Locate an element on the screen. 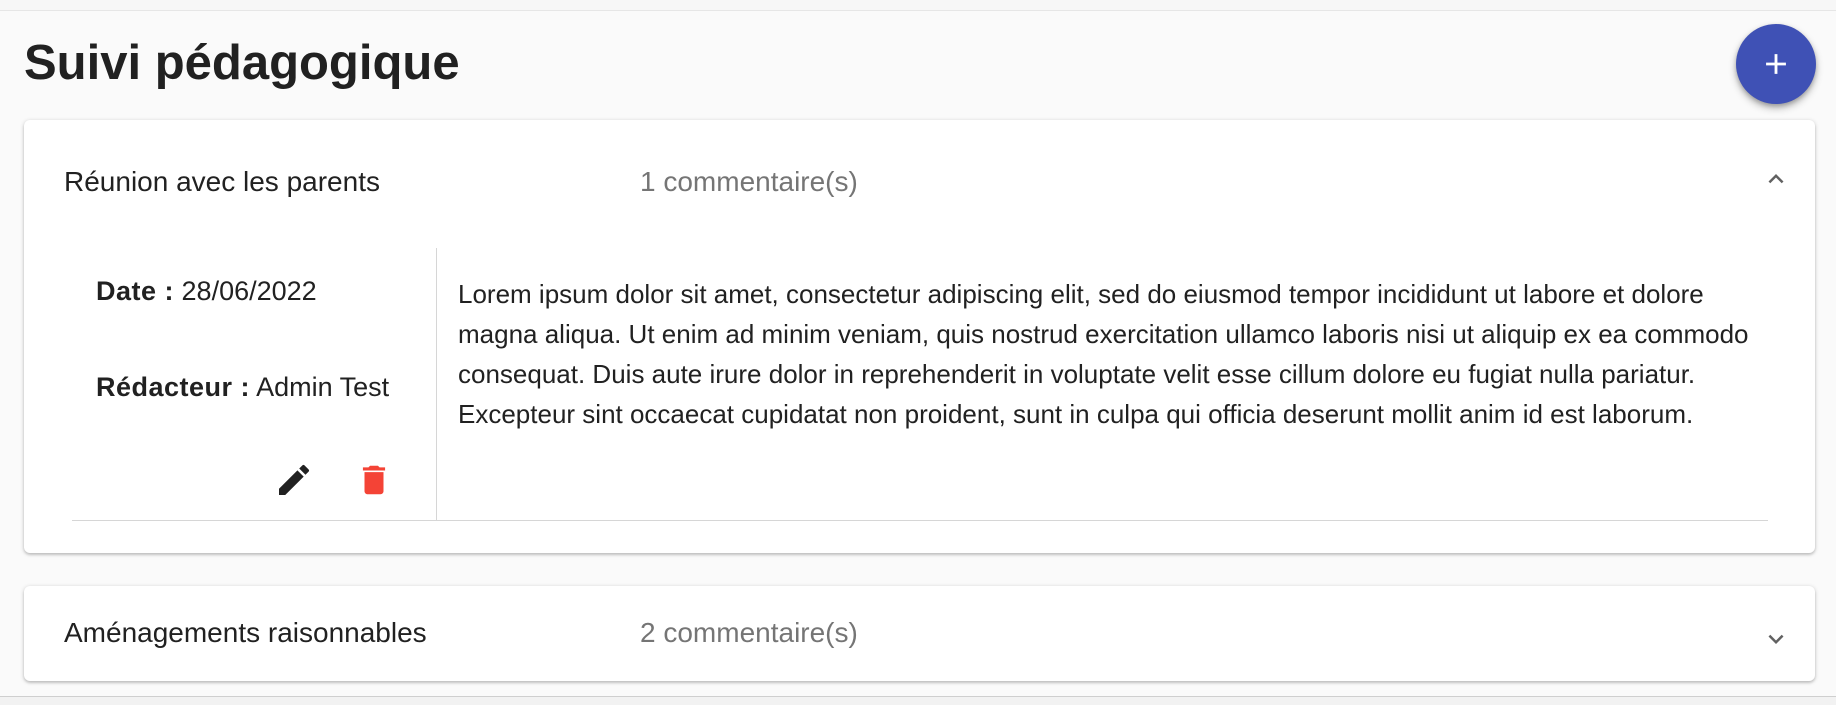  comment-count: 2 commentaire(s) is located at coordinates (749, 632).